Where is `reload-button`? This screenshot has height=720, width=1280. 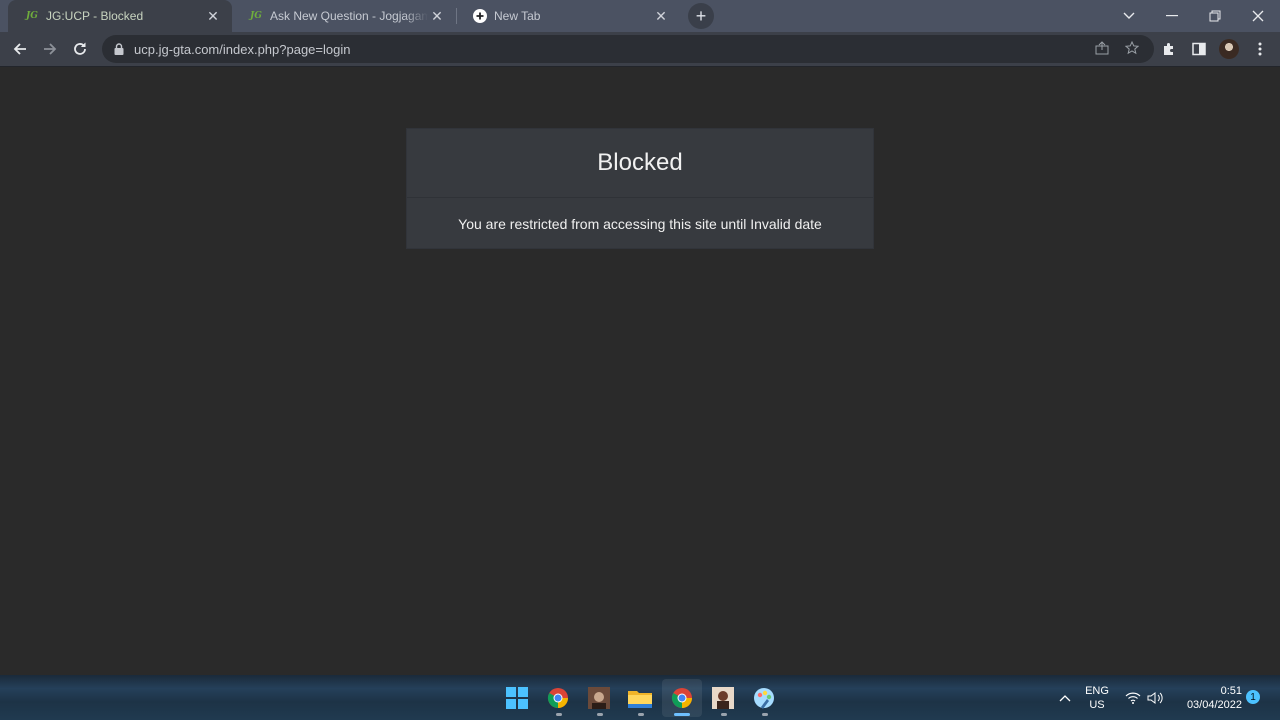 reload-button is located at coordinates (80, 49).